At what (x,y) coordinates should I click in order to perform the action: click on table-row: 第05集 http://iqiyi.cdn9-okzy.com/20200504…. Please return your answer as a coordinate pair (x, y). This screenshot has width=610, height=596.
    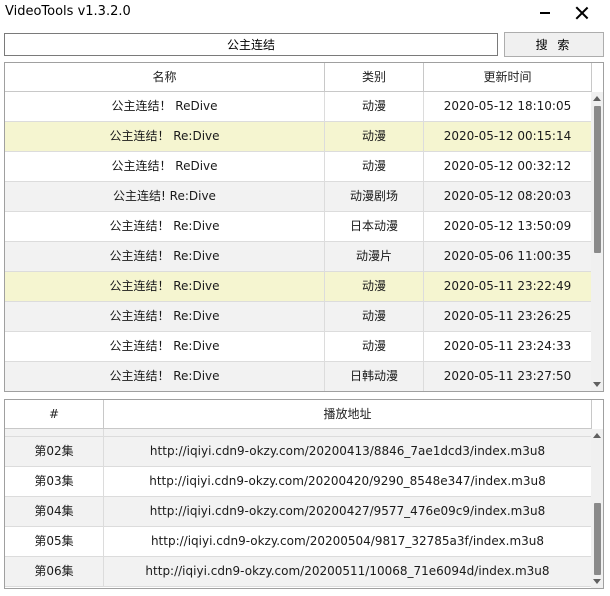
    Looking at the image, I should click on (298, 542).